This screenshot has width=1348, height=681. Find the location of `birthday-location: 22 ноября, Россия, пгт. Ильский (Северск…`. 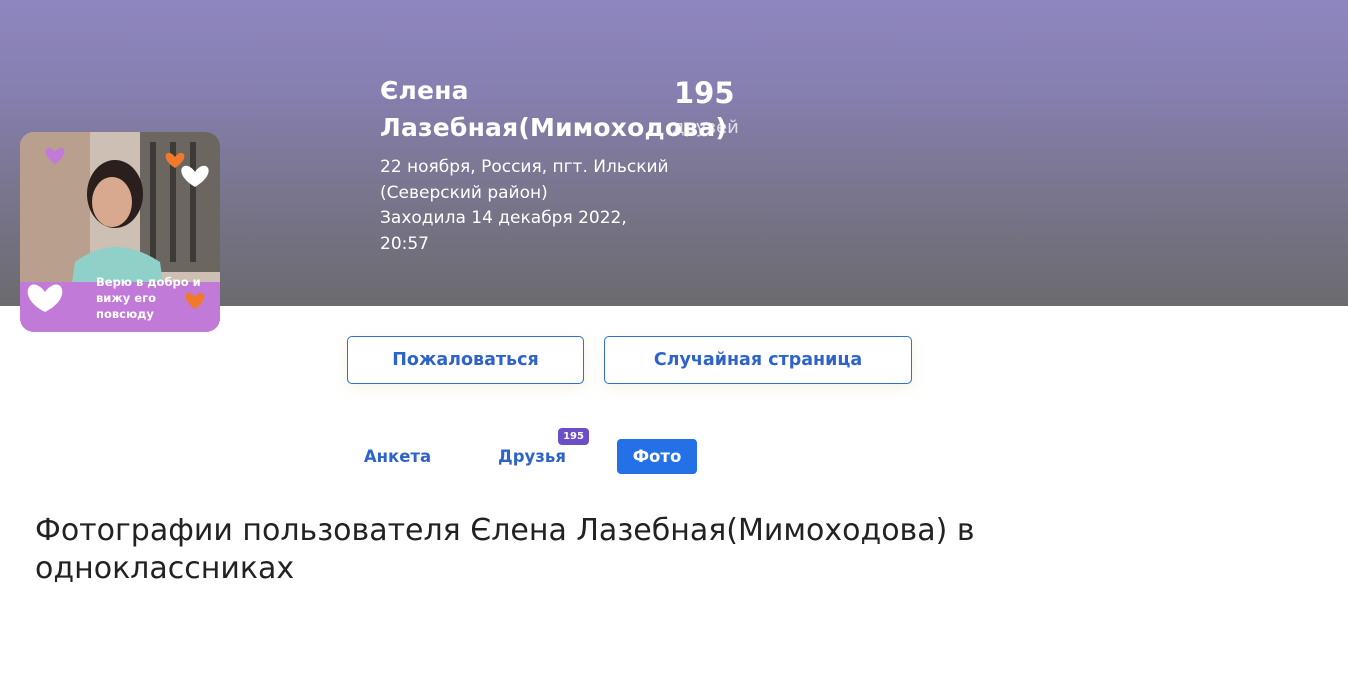

birthday-location: 22 ноября, Россия, пгт. Ильский (Северск… is located at coordinates (524, 180).